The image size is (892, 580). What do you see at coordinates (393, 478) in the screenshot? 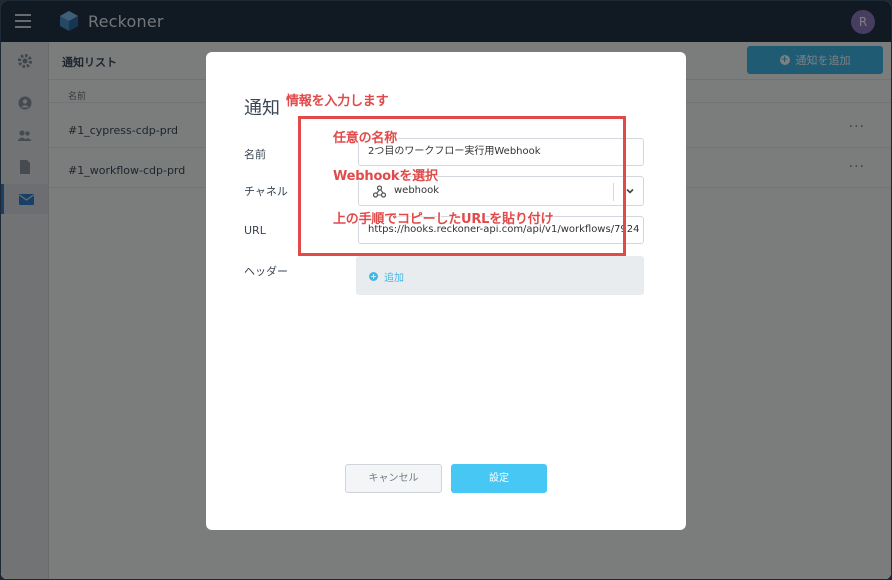
I see `cancel-button: キャンセル` at bounding box center [393, 478].